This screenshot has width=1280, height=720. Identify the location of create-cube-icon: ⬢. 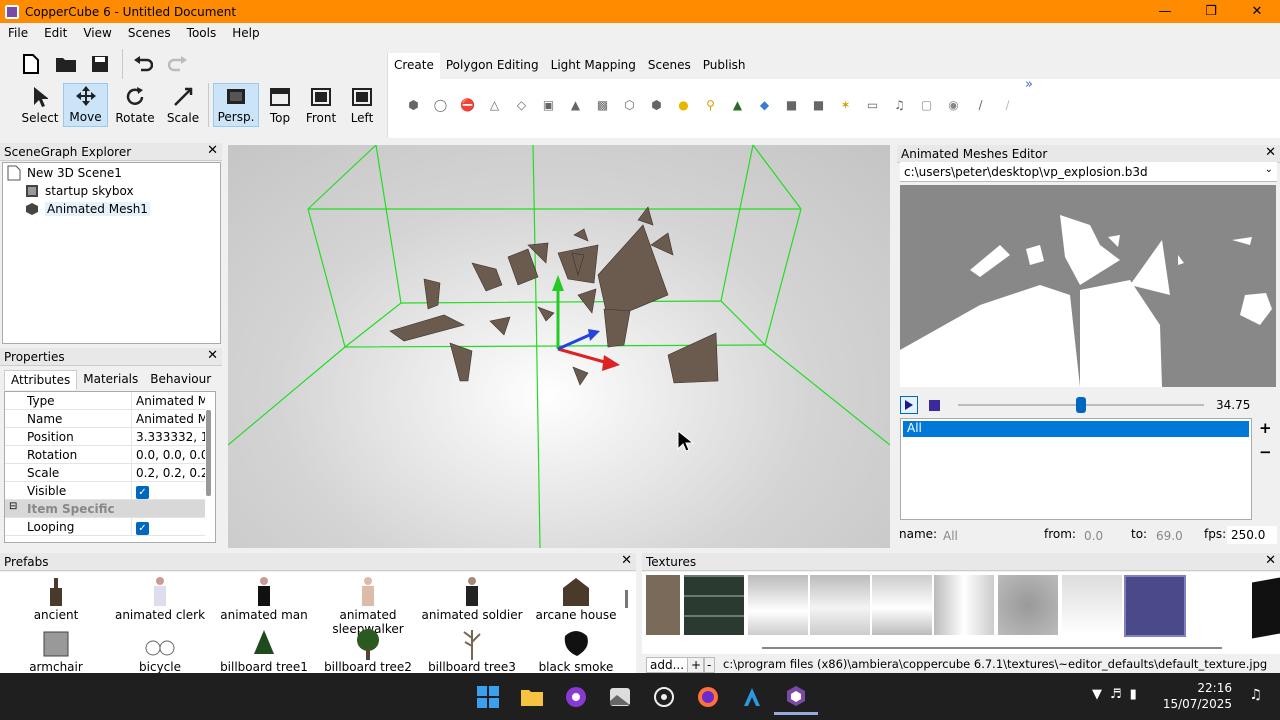
(413, 105).